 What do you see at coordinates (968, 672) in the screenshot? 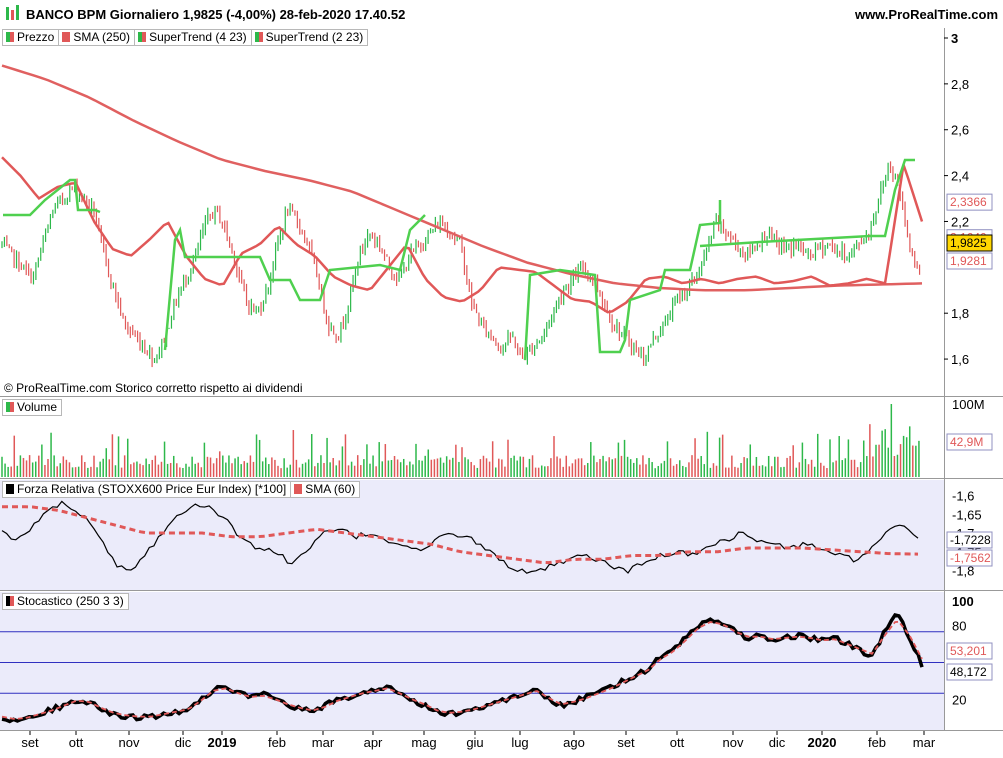
I see `stoch-tag-k: 48,172` at bounding box center [968, 672].